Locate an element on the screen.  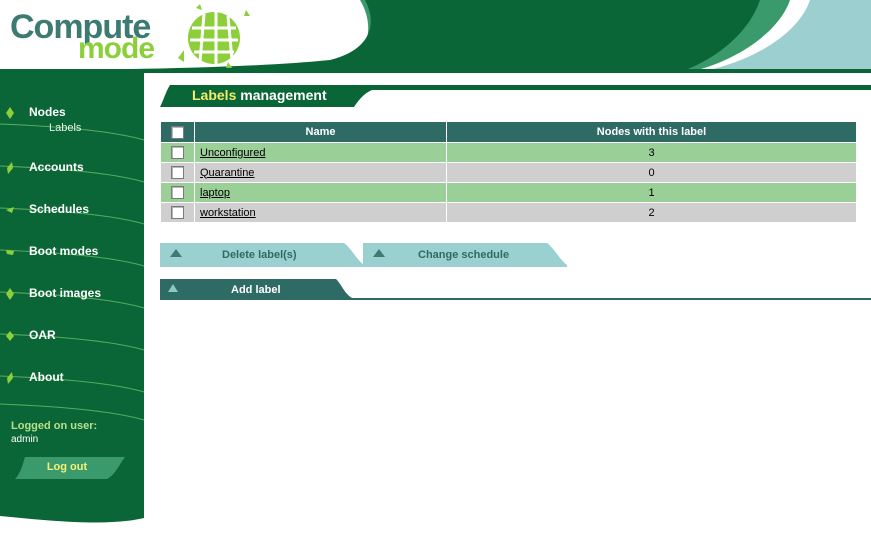
sidebar-item-label: Boot modes is located at coordinates (64, 251).